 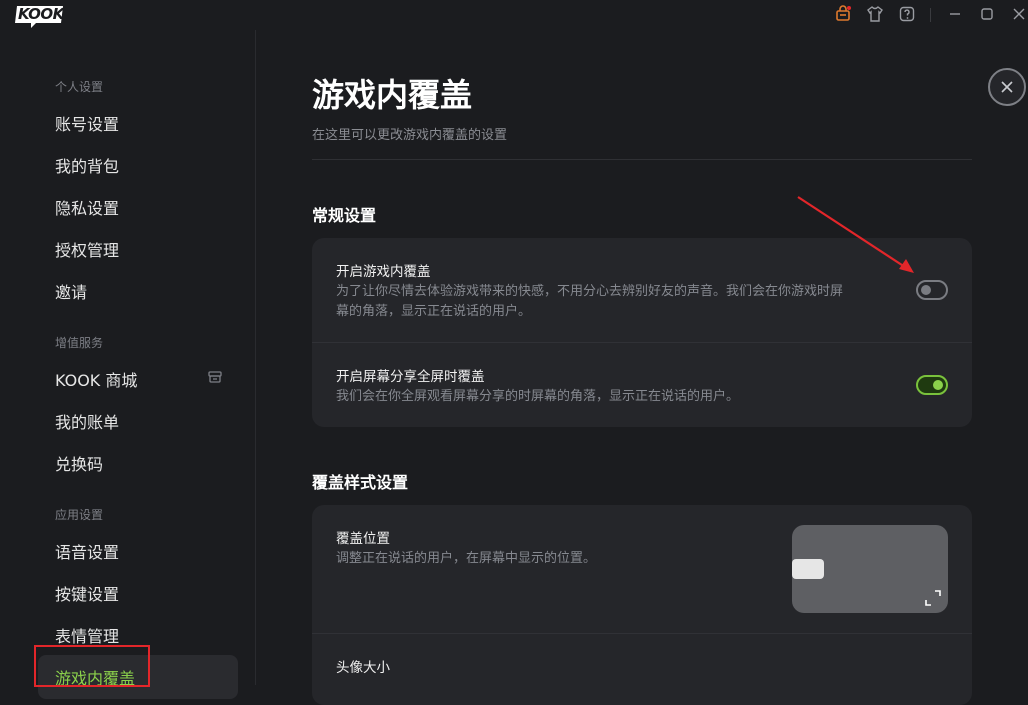 I want to click on overlay-style-heading: 覆盖样式设置, so click(x=360, y=482).